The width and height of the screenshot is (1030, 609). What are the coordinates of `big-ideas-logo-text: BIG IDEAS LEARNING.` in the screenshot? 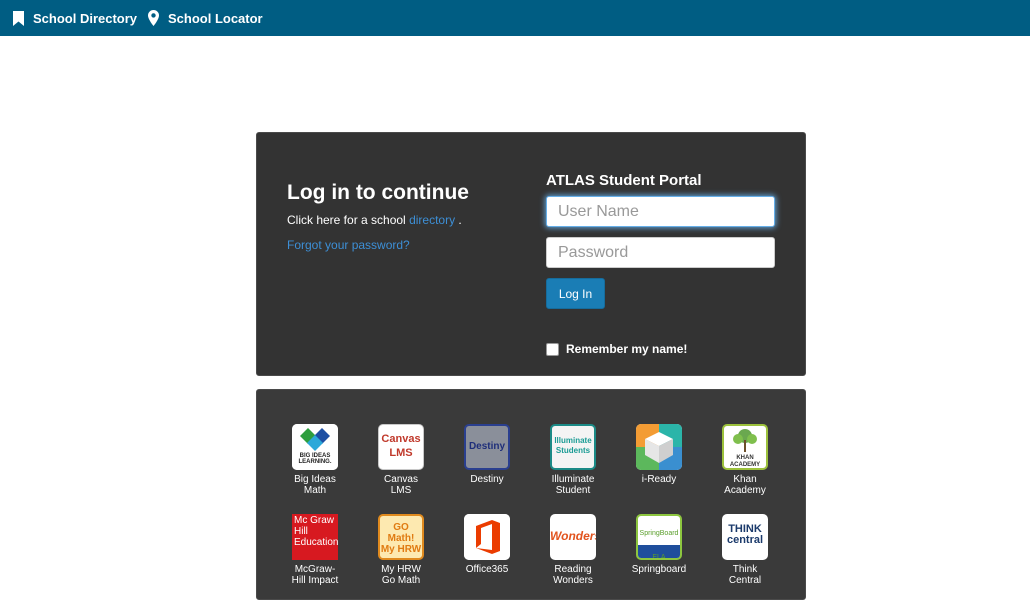 It's located at (315, 459).